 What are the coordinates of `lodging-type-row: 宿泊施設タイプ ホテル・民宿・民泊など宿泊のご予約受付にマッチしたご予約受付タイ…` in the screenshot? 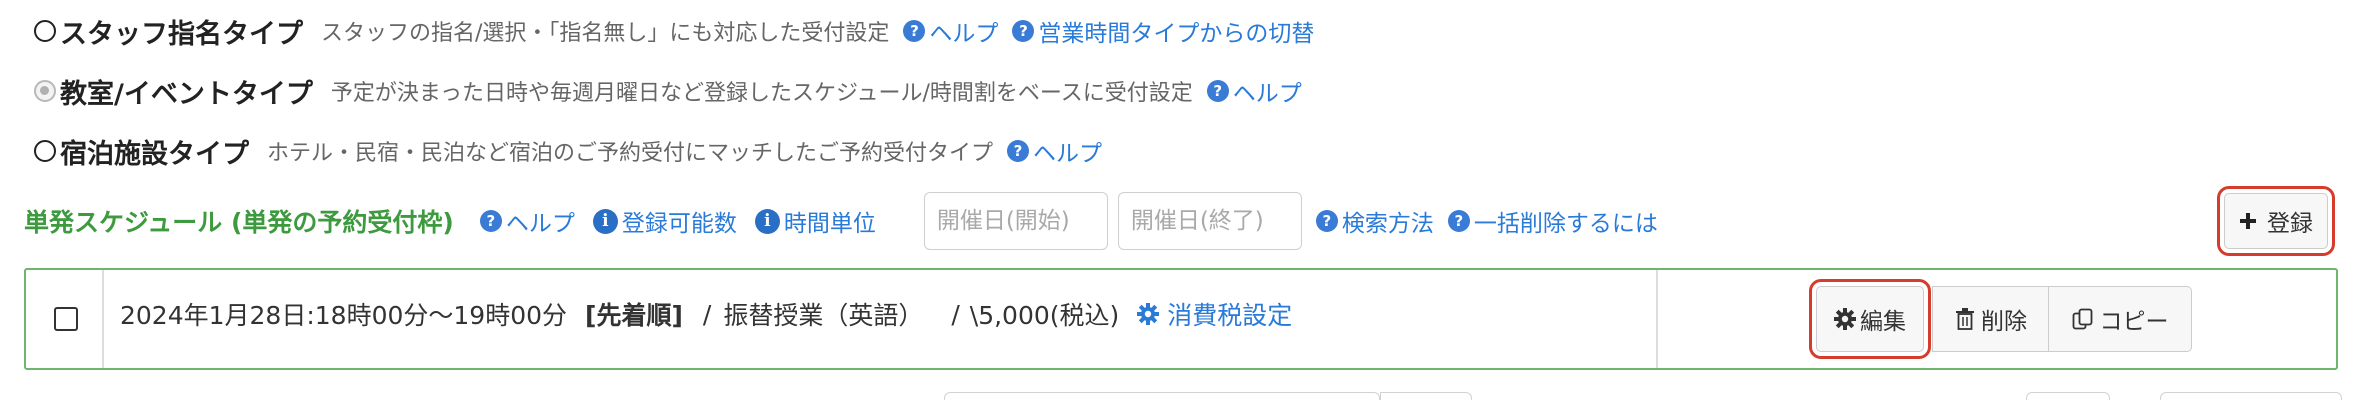 It's located at (1185, 152).